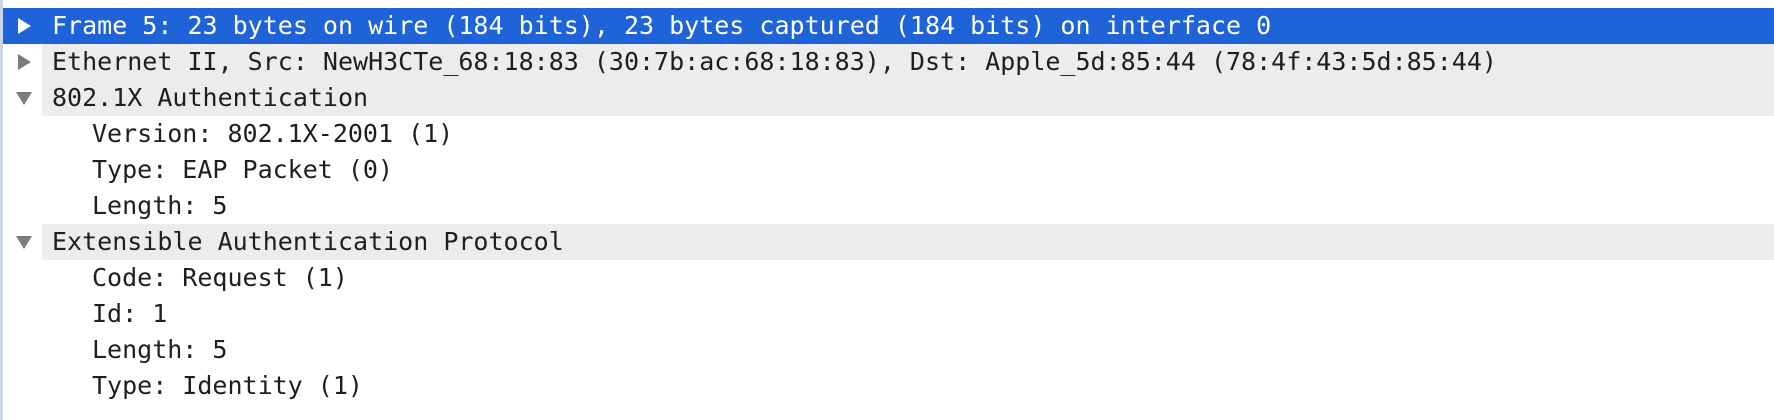  What do you see at coordinates (220, 277) in the screenshot?
I see `field-label: Code: Request (1)` at bounding box center [220, 277].